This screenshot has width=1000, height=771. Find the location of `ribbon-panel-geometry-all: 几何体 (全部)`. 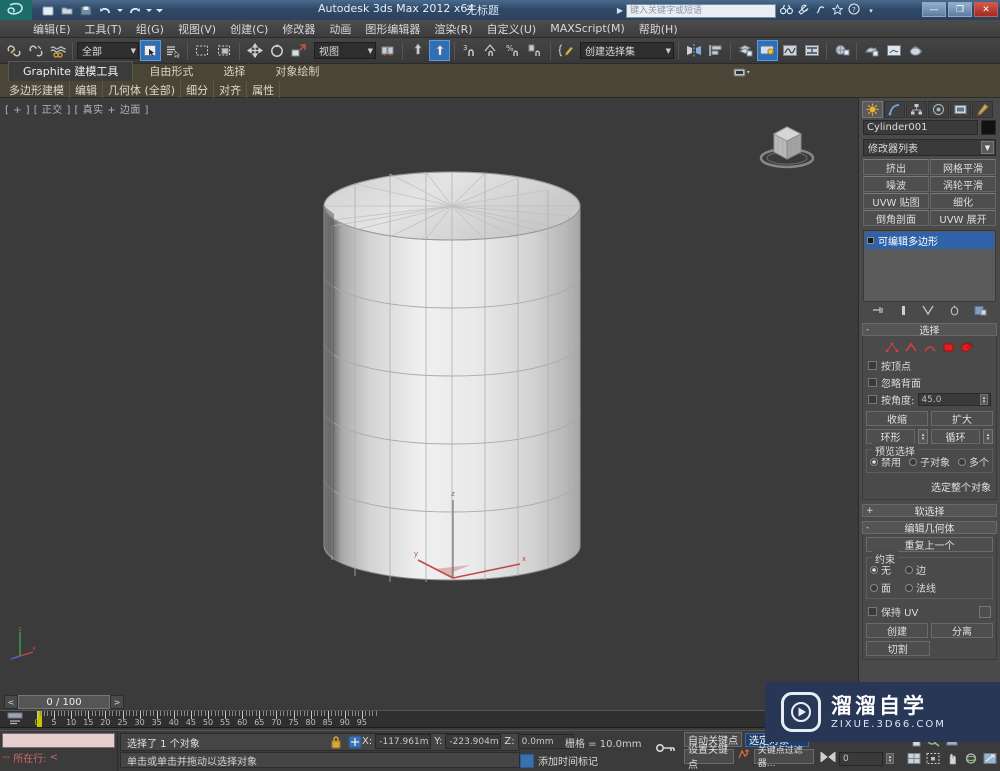

ribbon-panel-geometry-all: 几何体 (全部) is located at coordinates (142, 89).